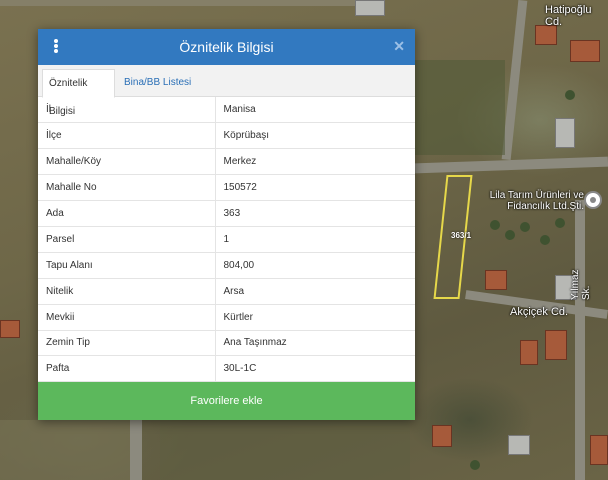 This screenshot has width=608, height=480. Describe the element at coordinates (315, 110) in the screenshot. I see `row-value: Manisa` at that location.